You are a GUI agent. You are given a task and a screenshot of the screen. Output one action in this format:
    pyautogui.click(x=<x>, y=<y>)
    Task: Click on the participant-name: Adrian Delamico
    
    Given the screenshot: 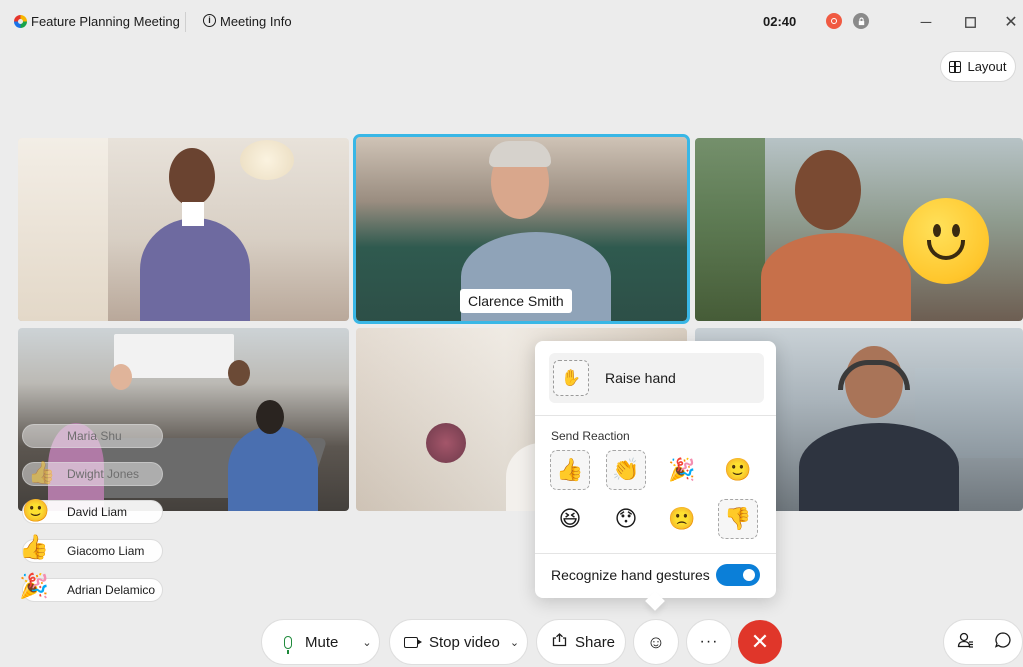 What is the action you would take?
    pyautogui.click(x=111, y=590)
    